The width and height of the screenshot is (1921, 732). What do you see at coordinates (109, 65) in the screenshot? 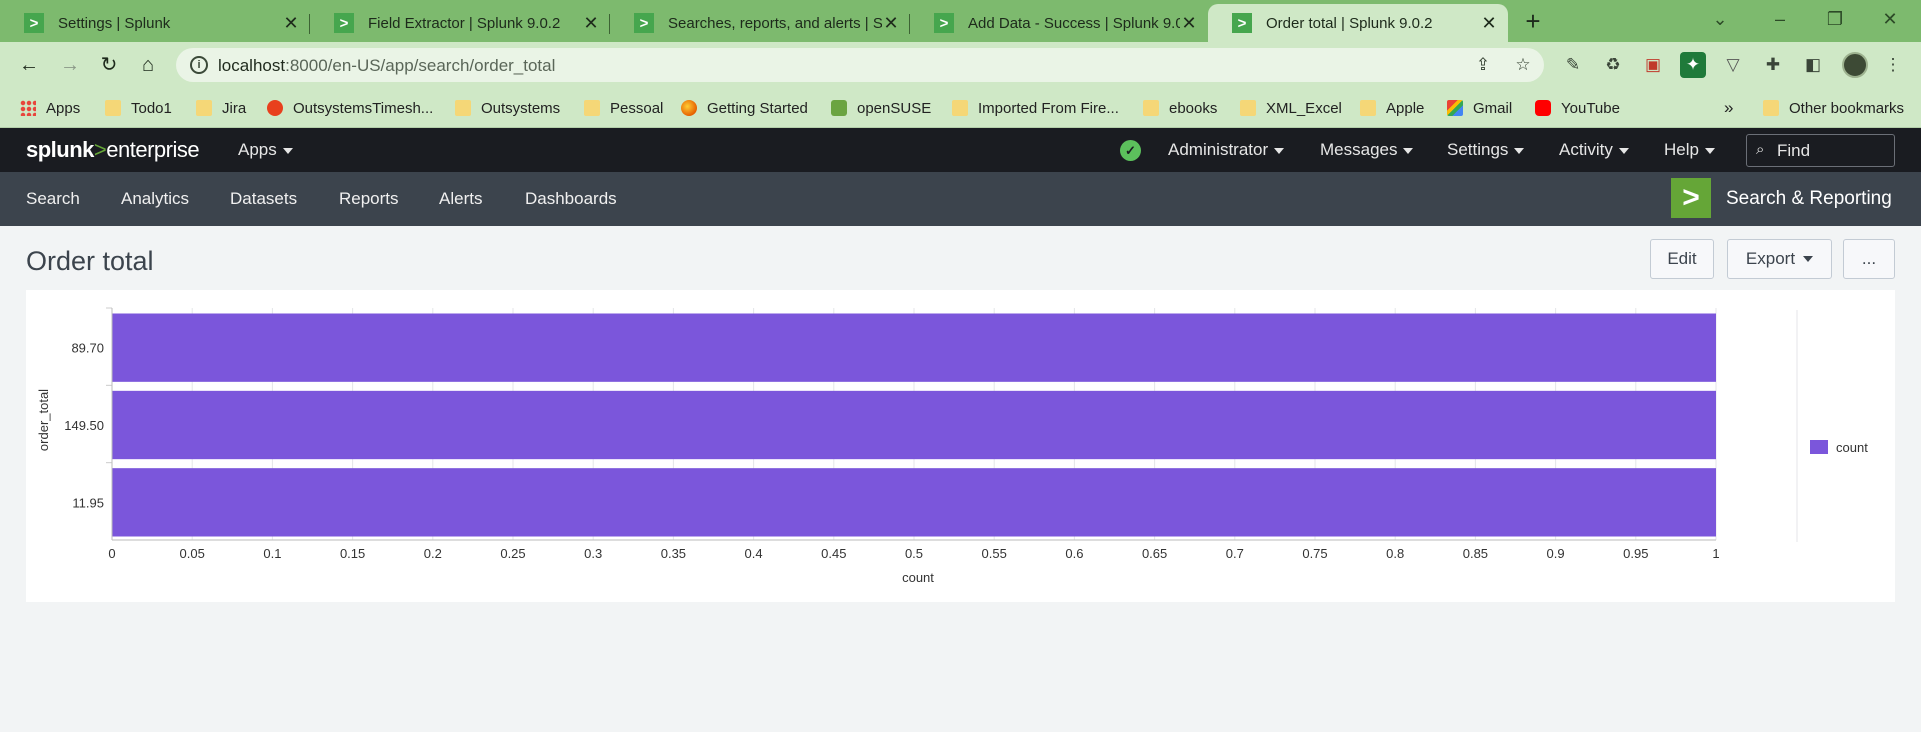
I see `reload-icon: ↻` at bounding box center [109, 65].